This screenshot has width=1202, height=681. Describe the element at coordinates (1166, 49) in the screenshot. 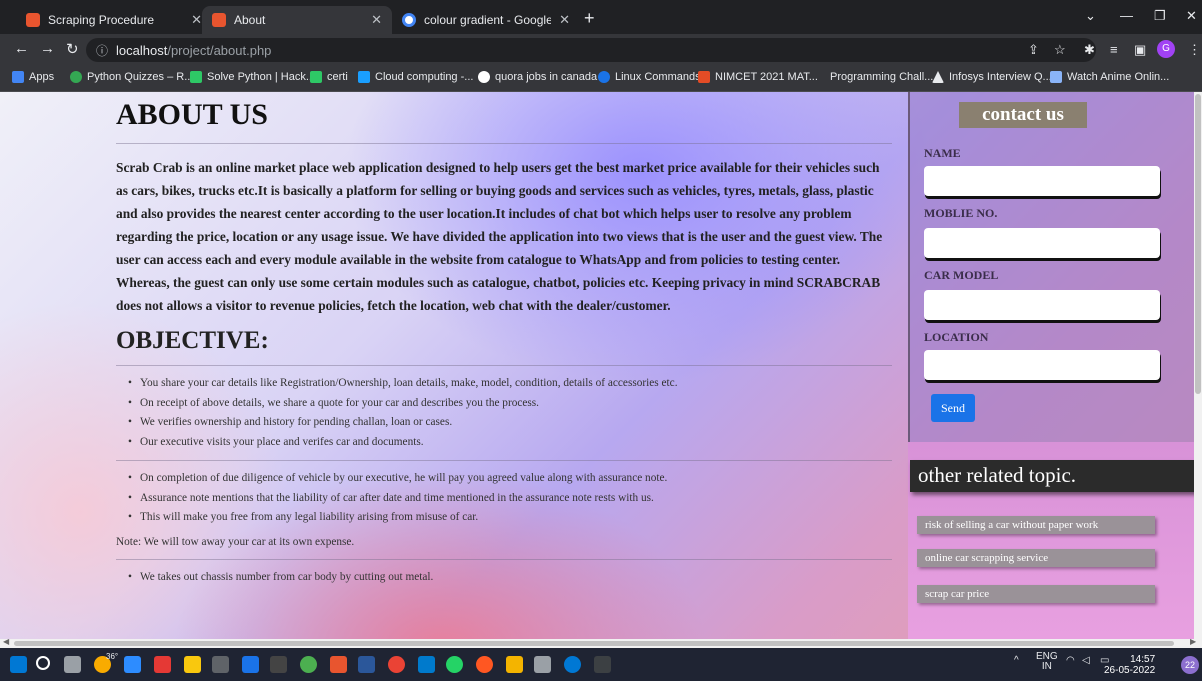

I see `profile-avatar: G` at that location.